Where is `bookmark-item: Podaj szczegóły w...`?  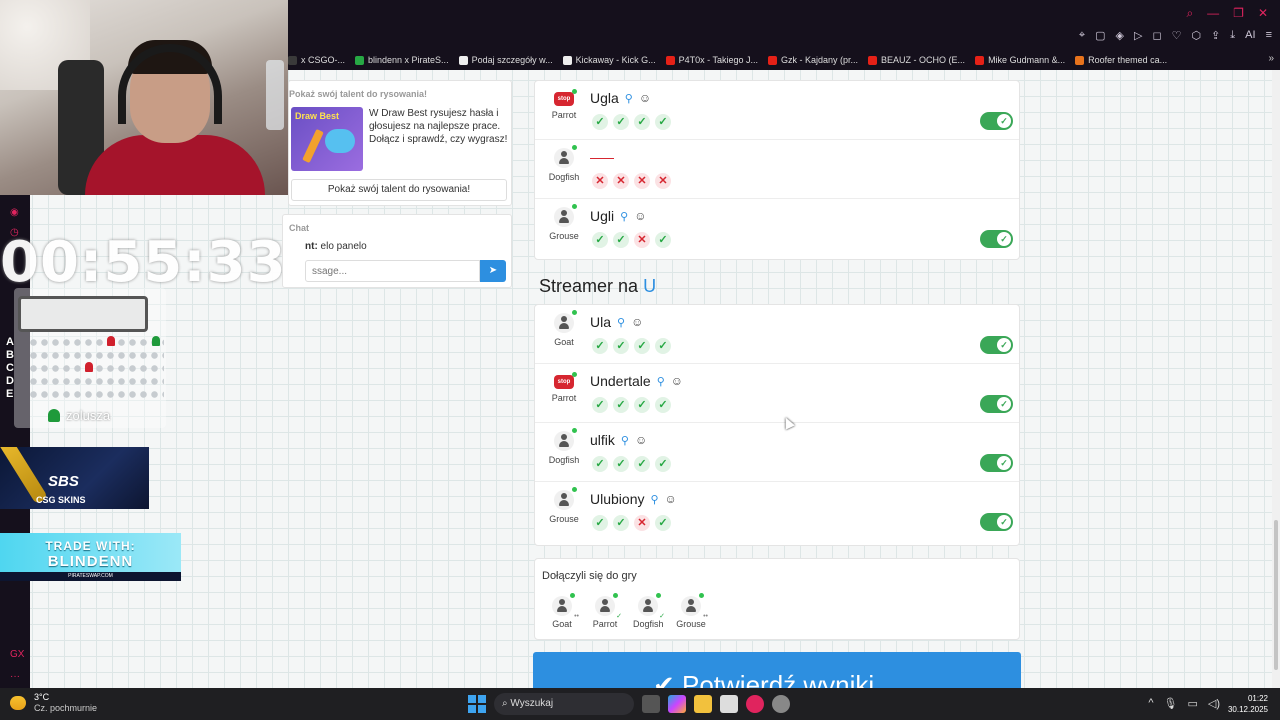 bookmark-item: Podaj szczegóły w... is located at coordinates (505, 60).